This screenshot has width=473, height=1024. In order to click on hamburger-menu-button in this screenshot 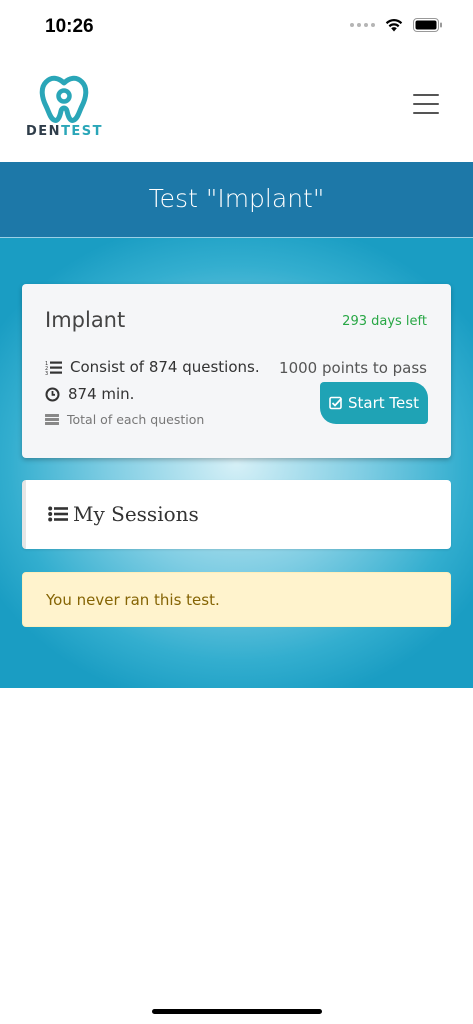, I will do `click(426, 106)`.